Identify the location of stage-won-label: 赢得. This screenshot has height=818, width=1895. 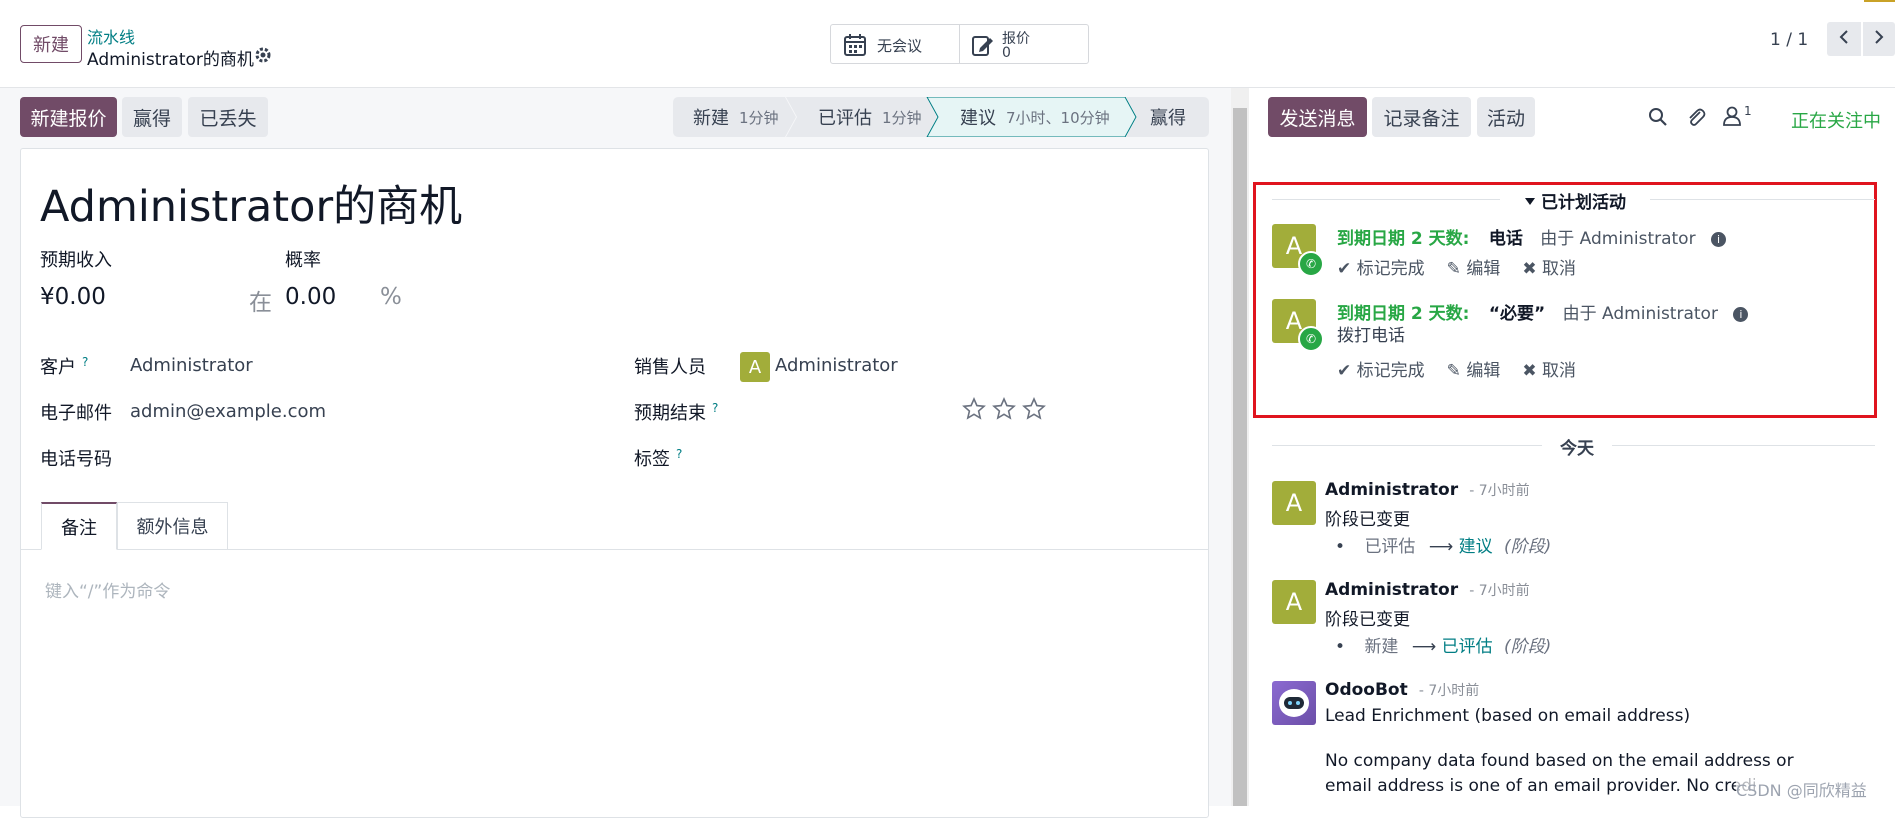
(1168, 118).